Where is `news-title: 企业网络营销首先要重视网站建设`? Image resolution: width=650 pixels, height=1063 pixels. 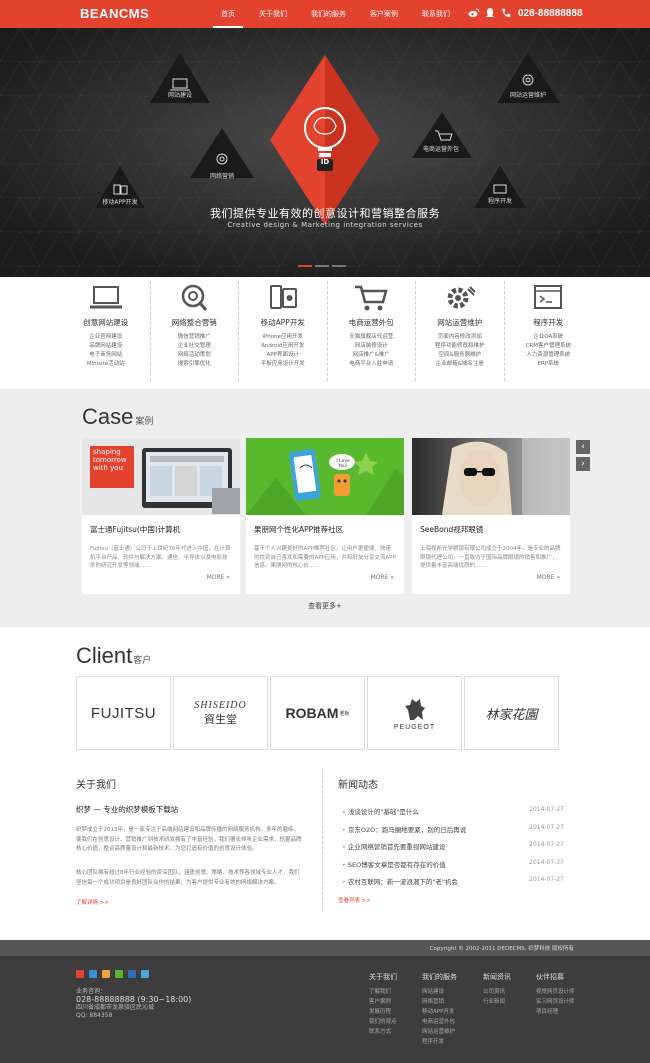
news-title: 企业网络营销首先要重视网站建设 is located at coordinates (397, 847).